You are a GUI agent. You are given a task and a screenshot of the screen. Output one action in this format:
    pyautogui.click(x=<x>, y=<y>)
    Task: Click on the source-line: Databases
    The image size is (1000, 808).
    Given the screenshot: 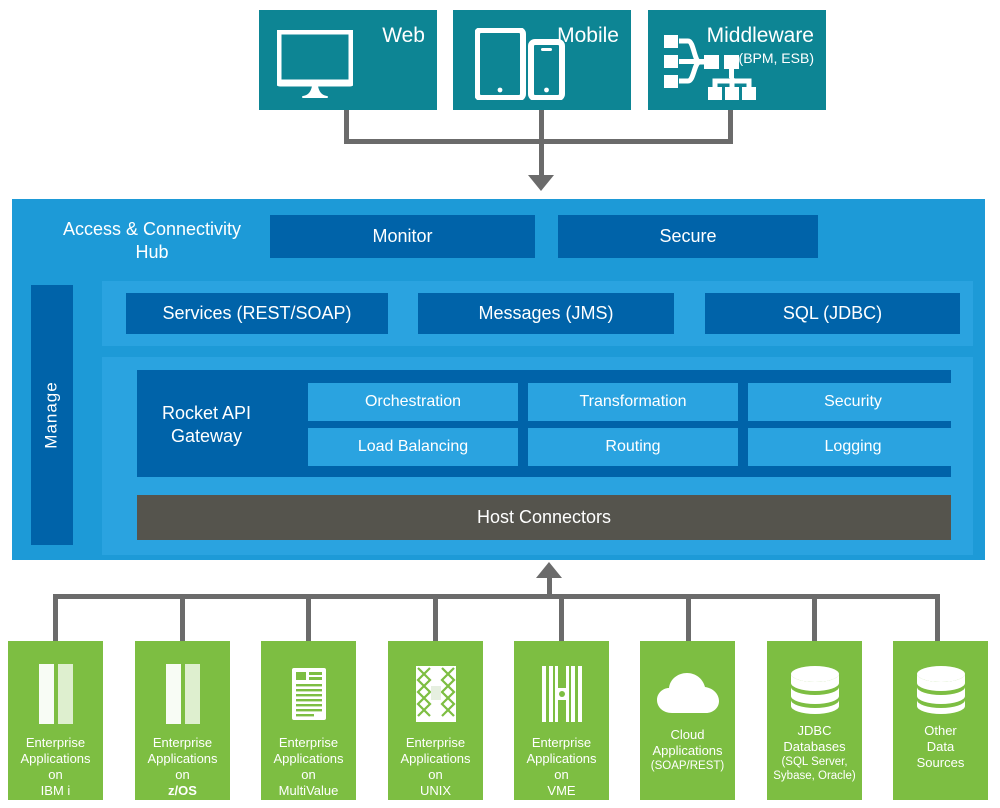 What is the action you would take?
    pyautogui.click(x=814, y=746)
    